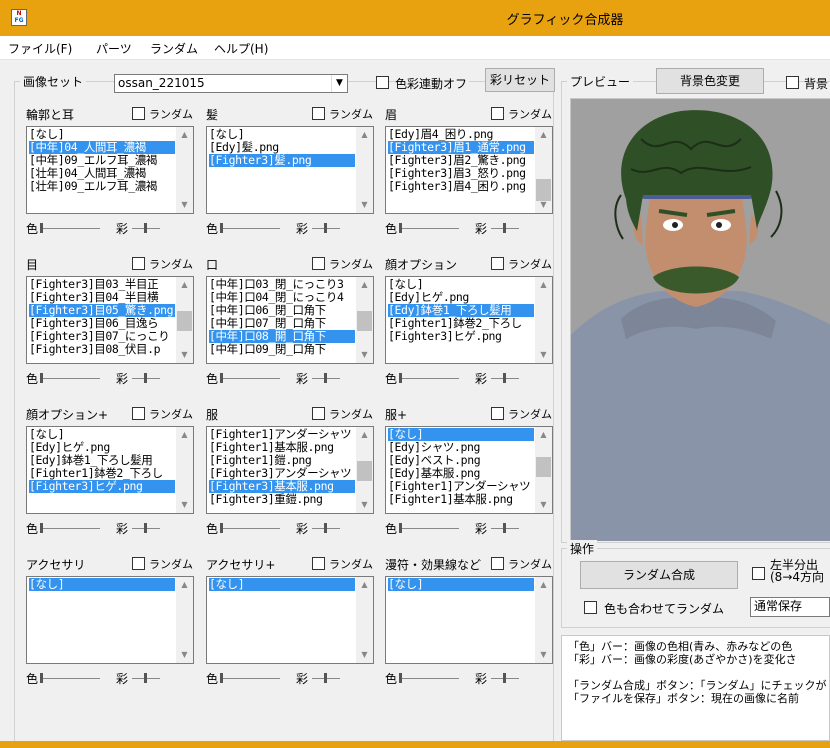 This screenshot has width=830, height=748. I want to click on menu-random: ランダム, so click(174, 48).